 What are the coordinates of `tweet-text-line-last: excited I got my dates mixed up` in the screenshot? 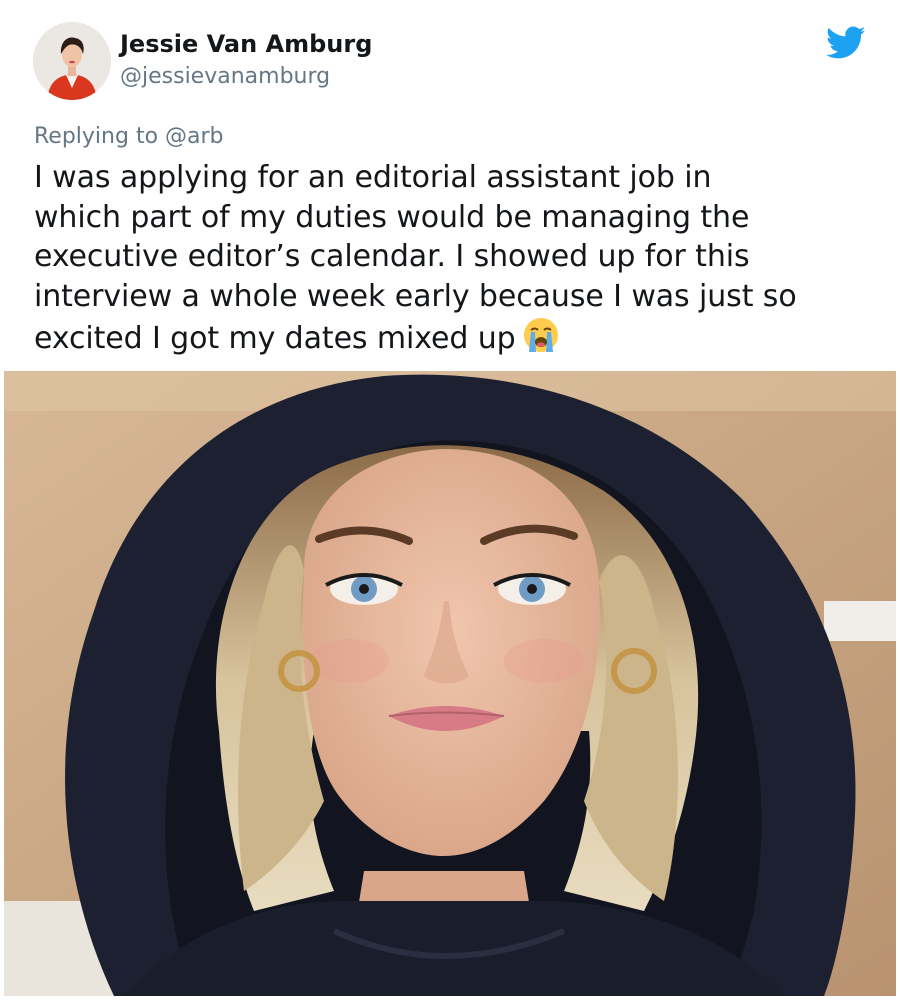 It's located at (459, 337).